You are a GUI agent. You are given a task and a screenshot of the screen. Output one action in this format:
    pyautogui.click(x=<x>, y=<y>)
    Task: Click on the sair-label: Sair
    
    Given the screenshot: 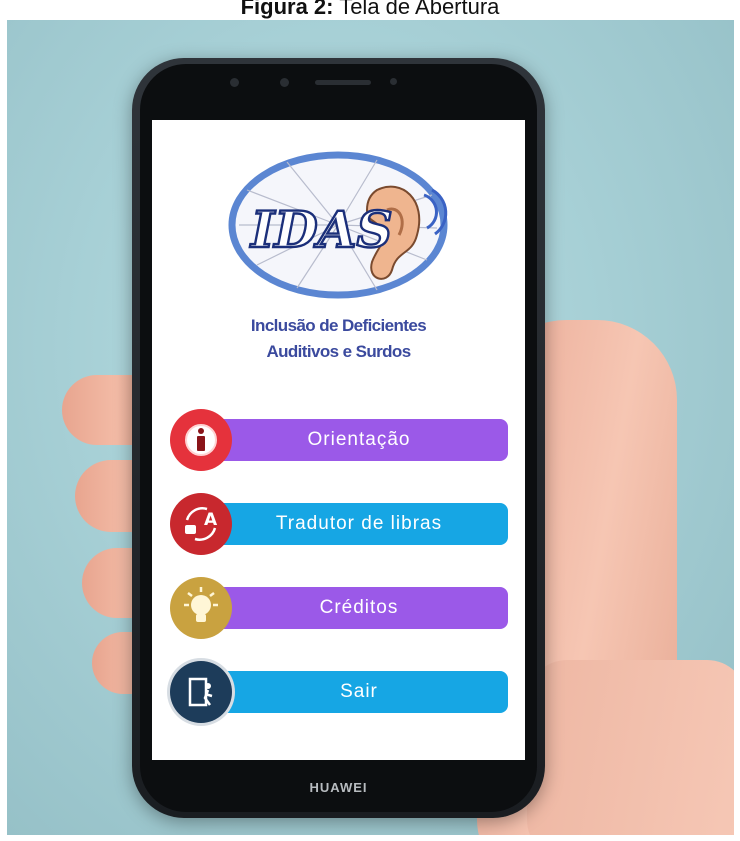 What is the action you would take?
    pyautogui.click(x=359, y=691)
    